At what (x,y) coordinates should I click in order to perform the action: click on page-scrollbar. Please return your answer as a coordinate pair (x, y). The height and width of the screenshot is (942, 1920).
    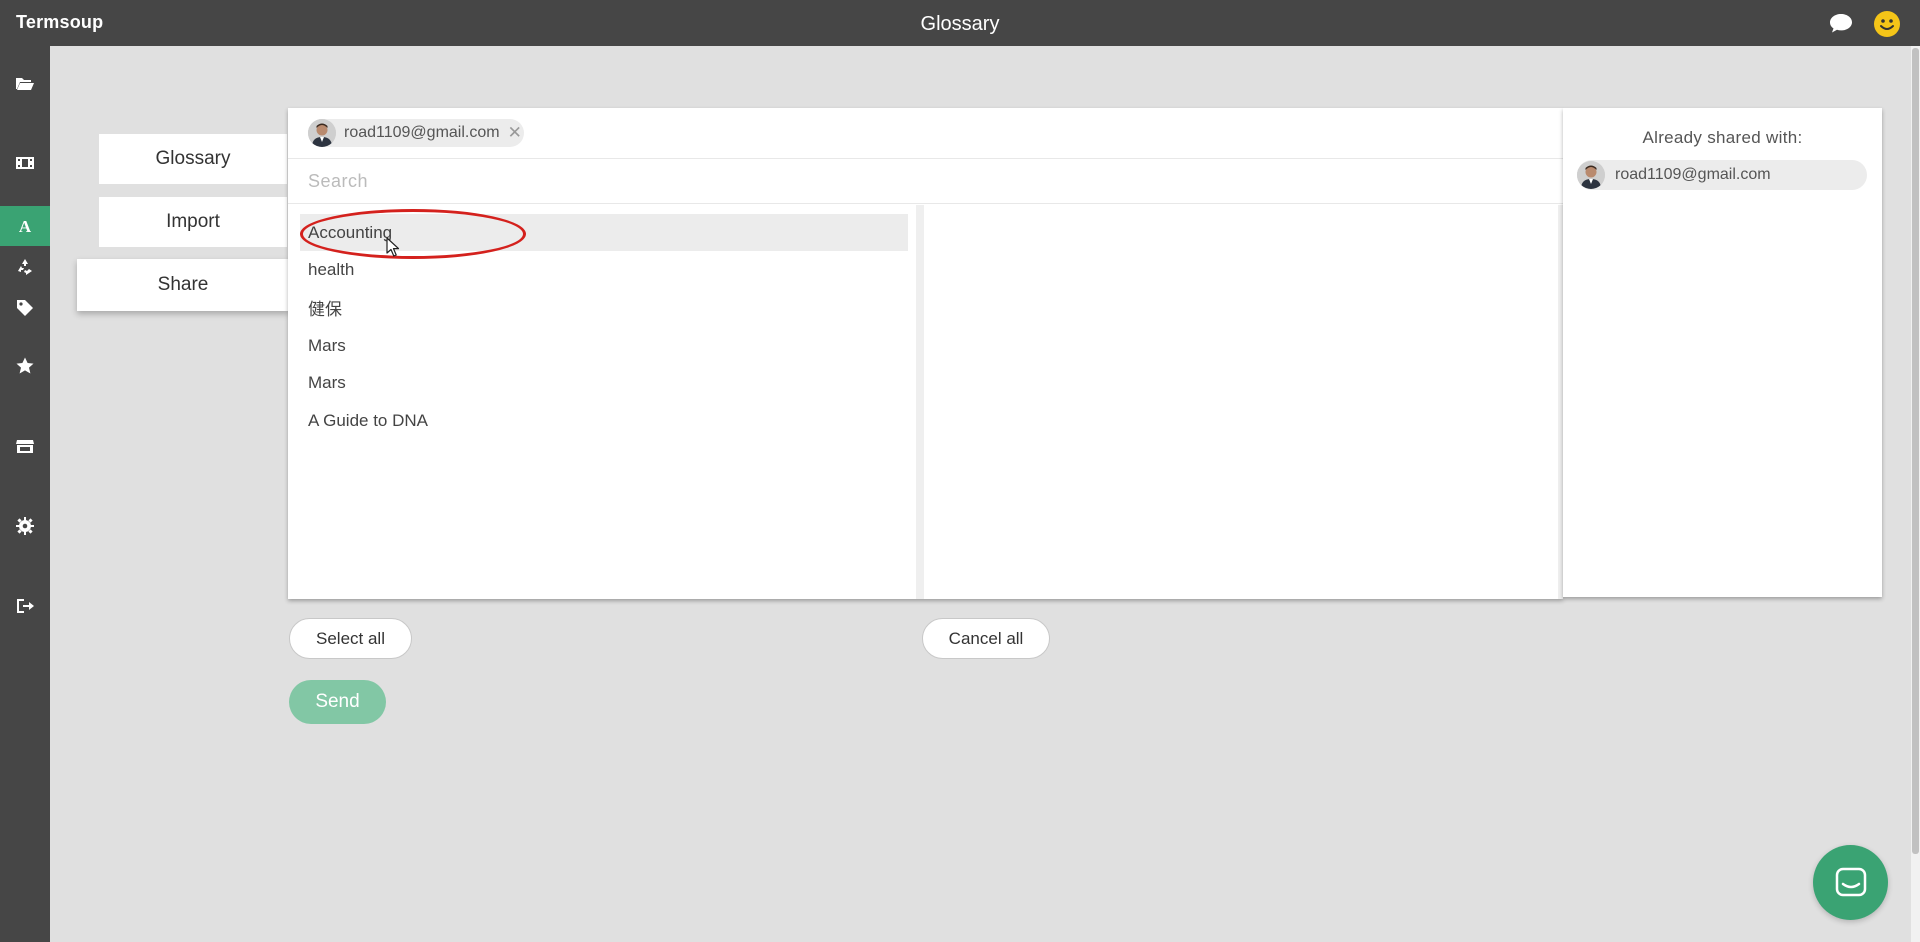
    Looking at the image, I should click on (1915, 494).